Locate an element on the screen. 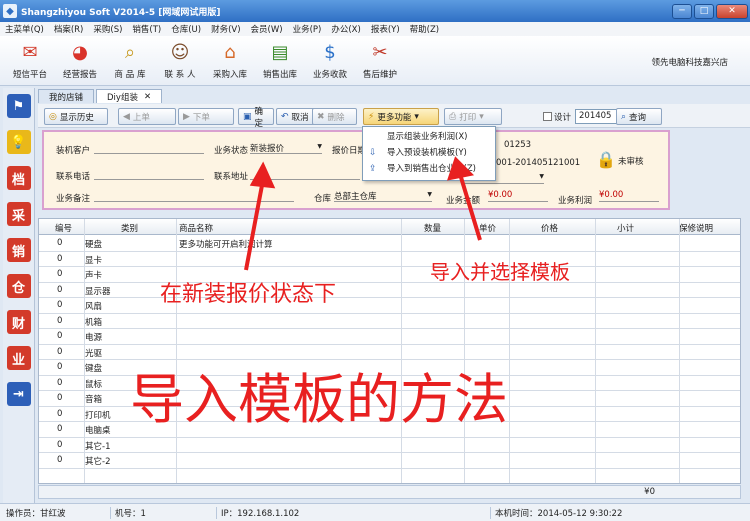 Image resolution: width=750 pixels, height=521 pixels. warehouse-select: 总部主仓库 is located at coordinates (383, 196).